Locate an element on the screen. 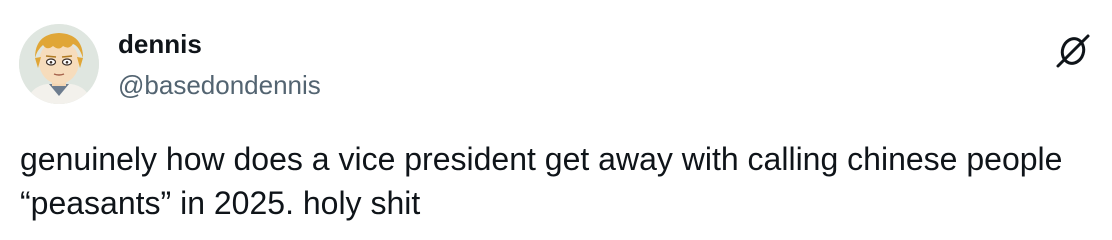 This screenshot has width=1112, height=240. author-avatar is located at coordinates (59, 64).